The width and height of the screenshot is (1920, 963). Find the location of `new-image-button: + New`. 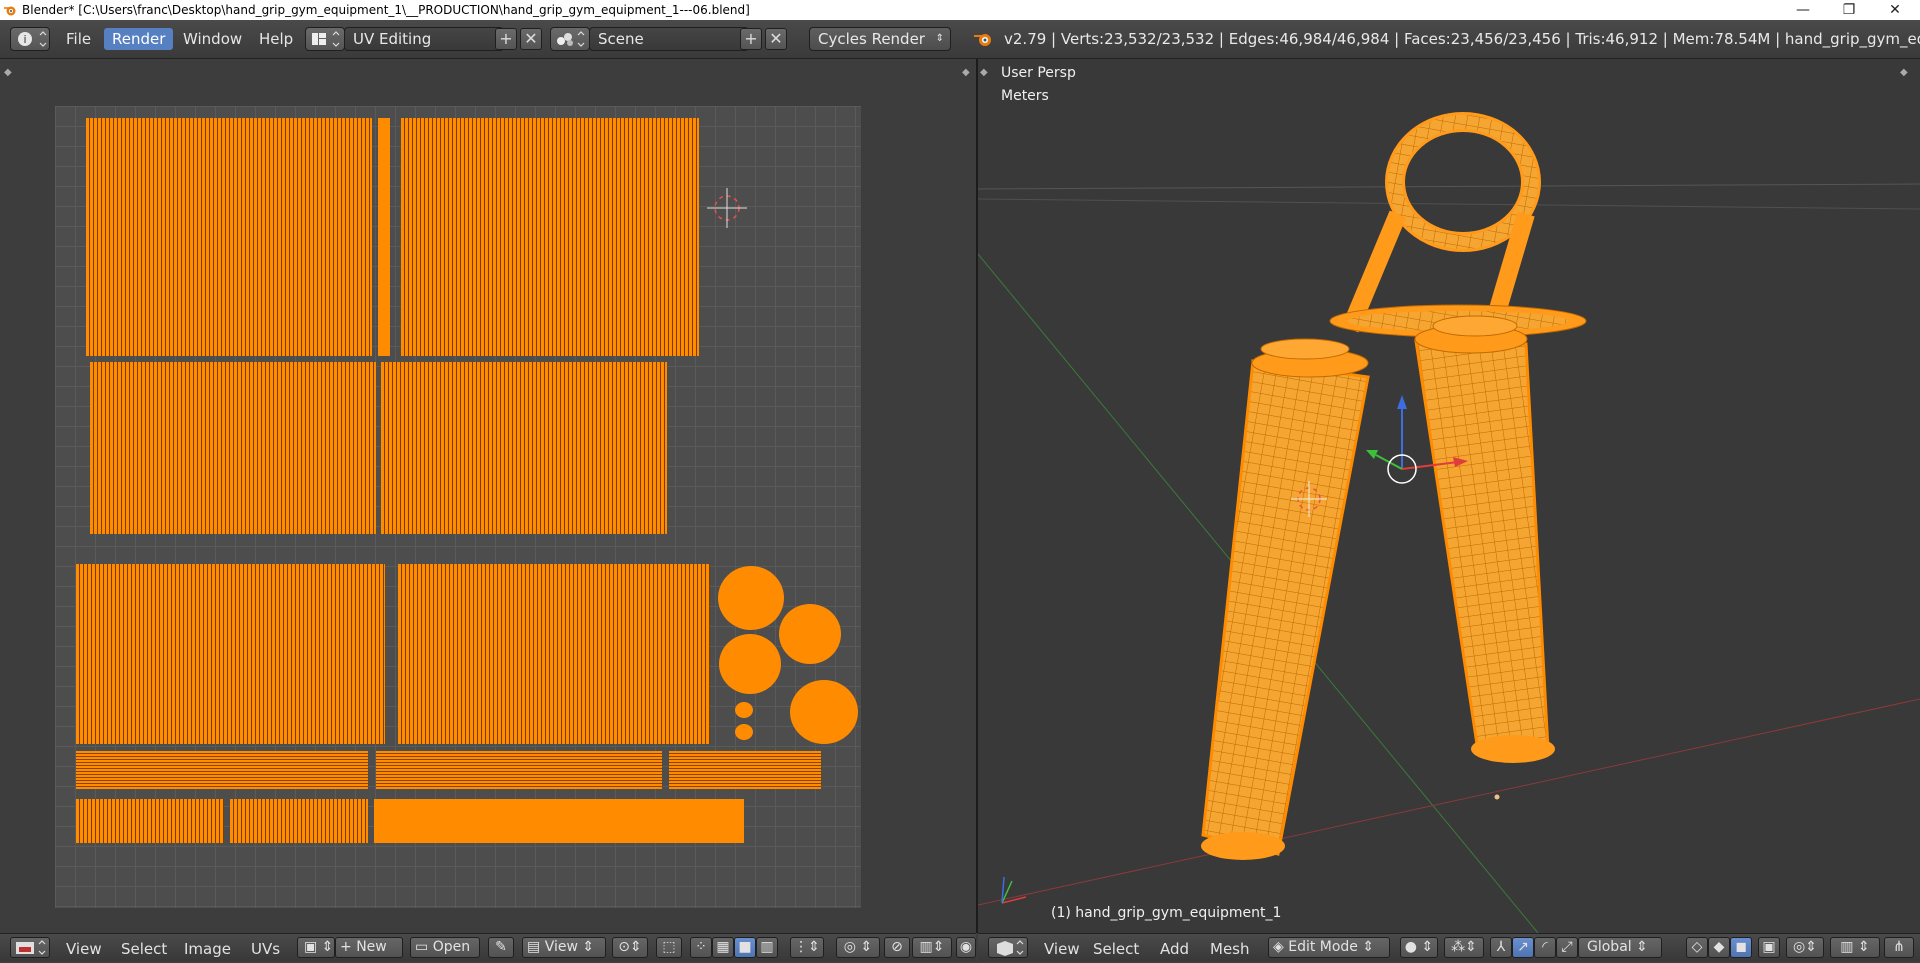

new-image-button: + New is located at coordinates (369, 947).